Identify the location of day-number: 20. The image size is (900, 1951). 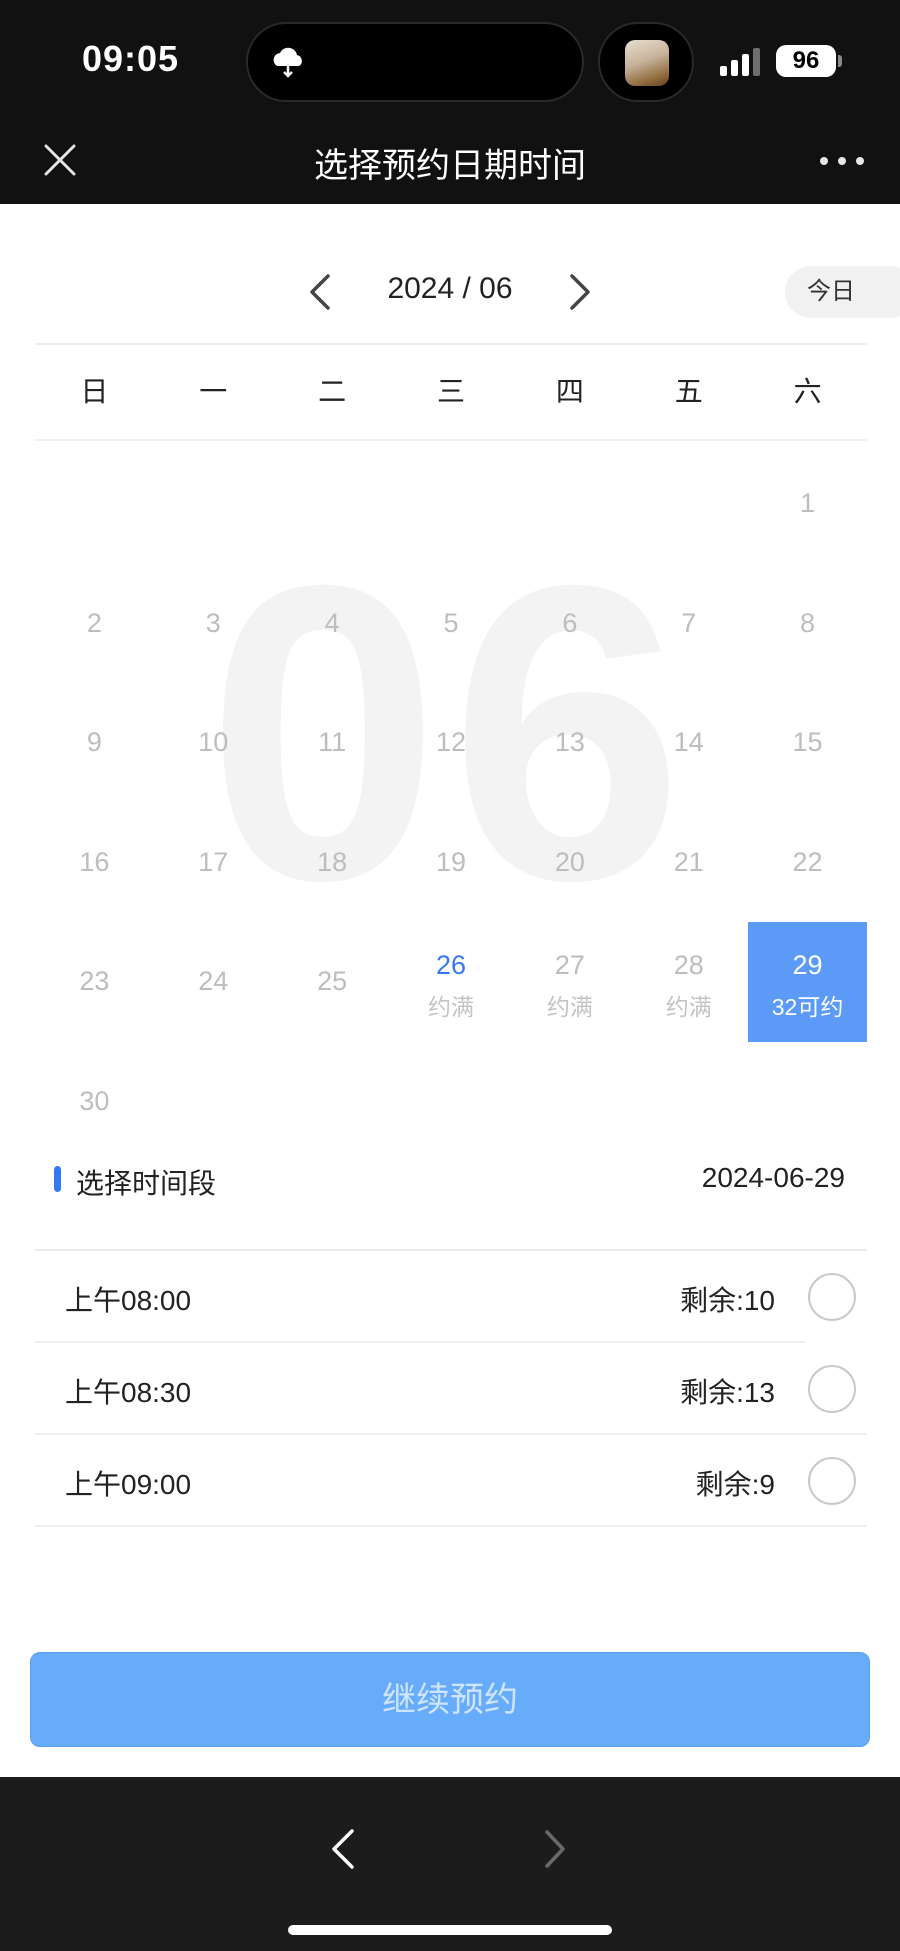
(569, 861).